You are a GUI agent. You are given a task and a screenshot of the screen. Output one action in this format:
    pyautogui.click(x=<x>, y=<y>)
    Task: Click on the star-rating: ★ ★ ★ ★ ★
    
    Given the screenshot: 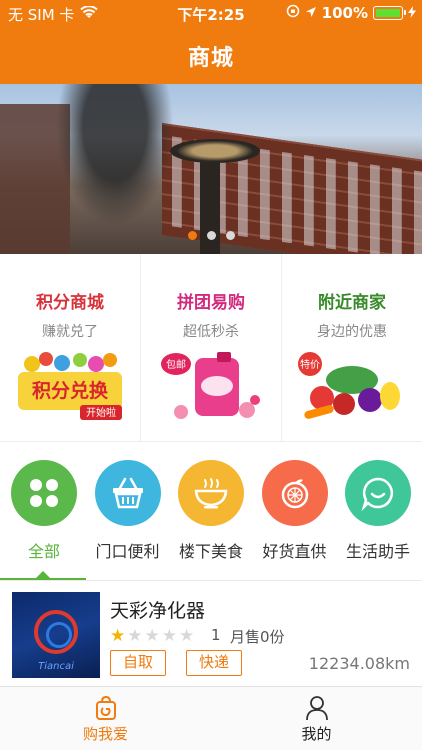 What is the action you would take?
    pyautogui.click(x=152, y=636)
    